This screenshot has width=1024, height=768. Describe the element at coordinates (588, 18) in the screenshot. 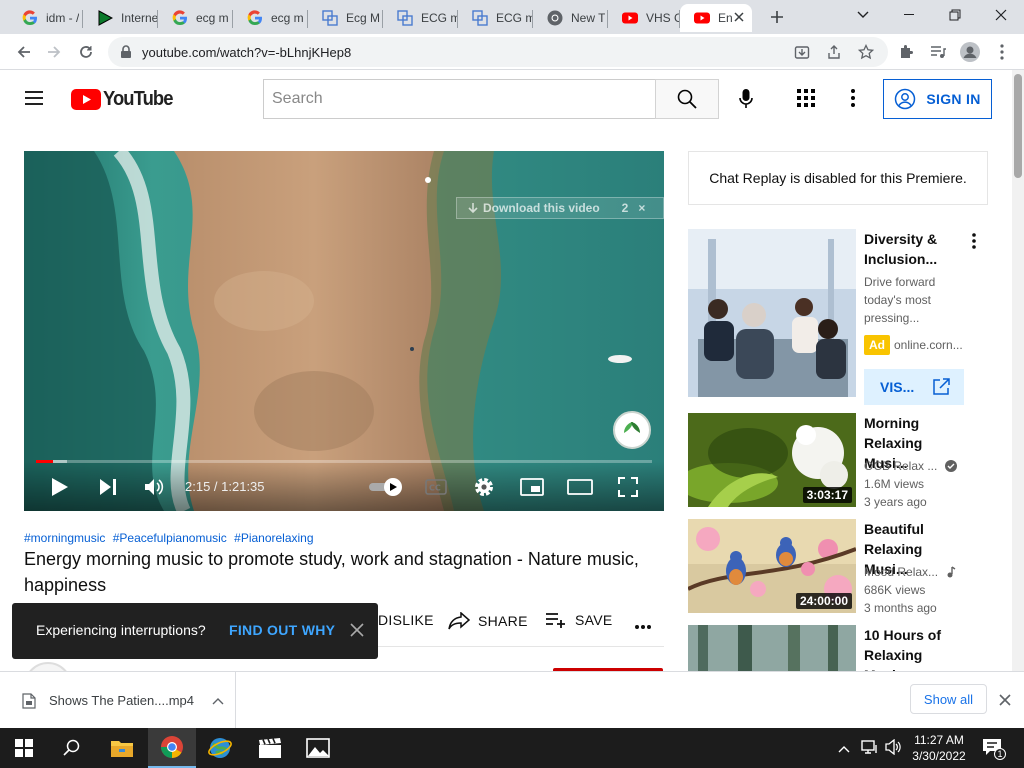

I see `tab-title: New T` at that location.